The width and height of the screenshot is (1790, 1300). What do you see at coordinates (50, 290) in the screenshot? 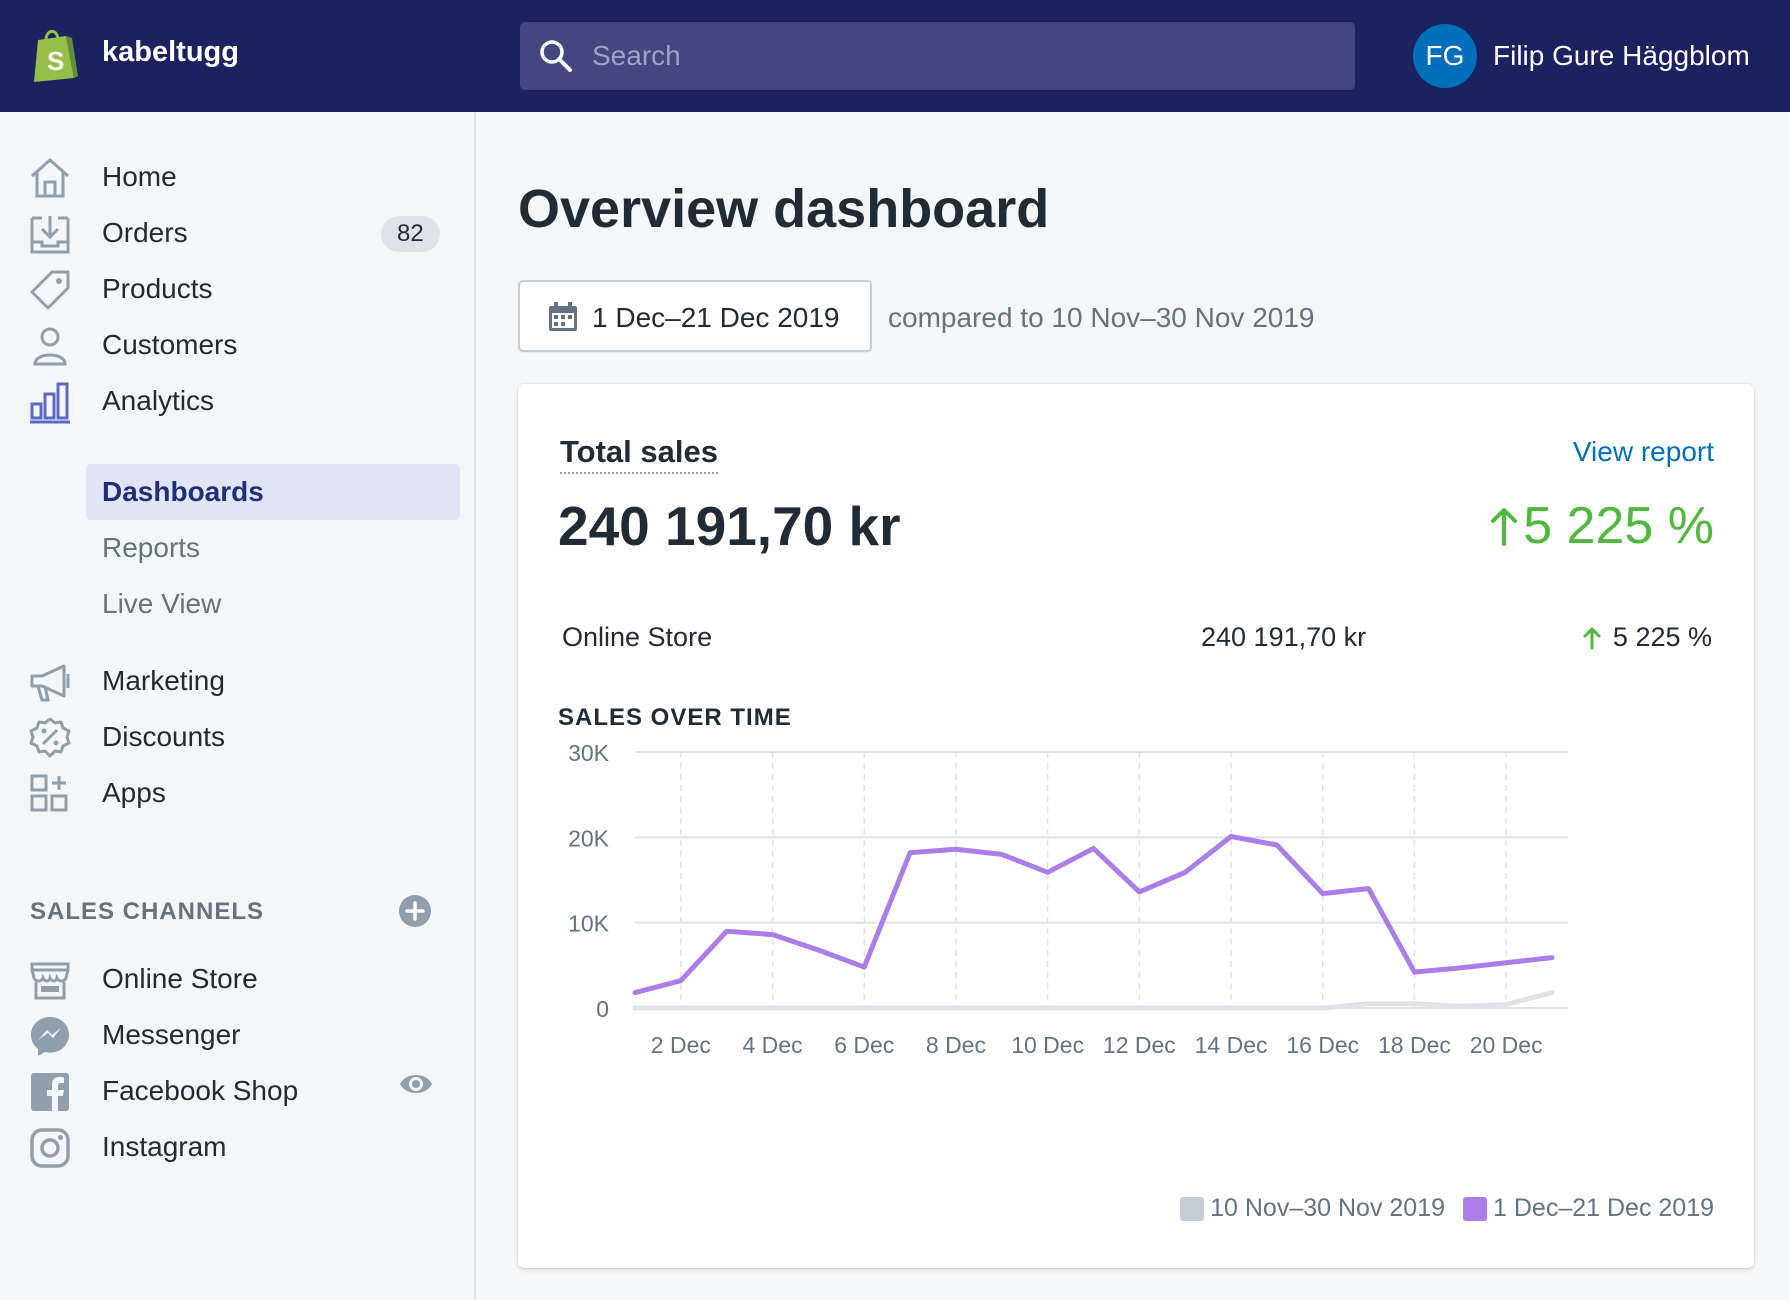
I see `tag-icon` at bounding box center [50, 290].